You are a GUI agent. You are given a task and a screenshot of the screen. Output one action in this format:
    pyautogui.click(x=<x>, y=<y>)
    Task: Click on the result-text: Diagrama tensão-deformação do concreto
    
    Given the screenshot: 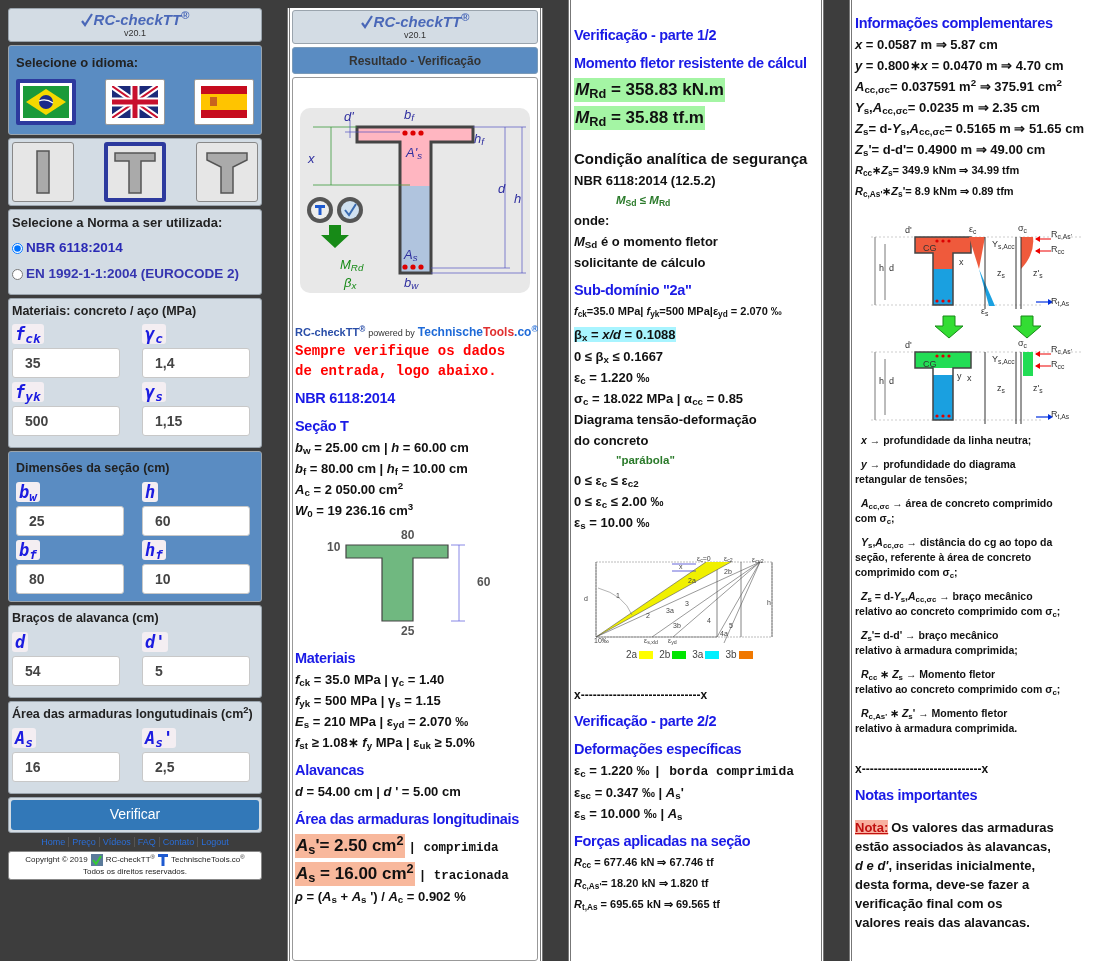 What is the action you would take?
    pyautogui.click(x=665, y=430)
    